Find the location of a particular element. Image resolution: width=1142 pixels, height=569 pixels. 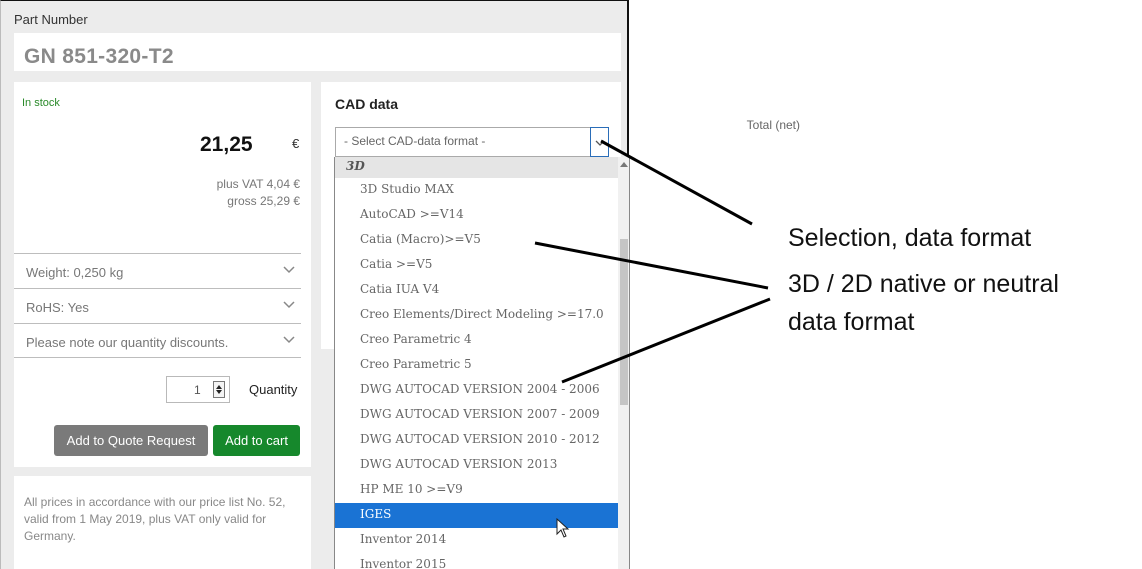

pointer-line-select is located at coordinates (676, 182).